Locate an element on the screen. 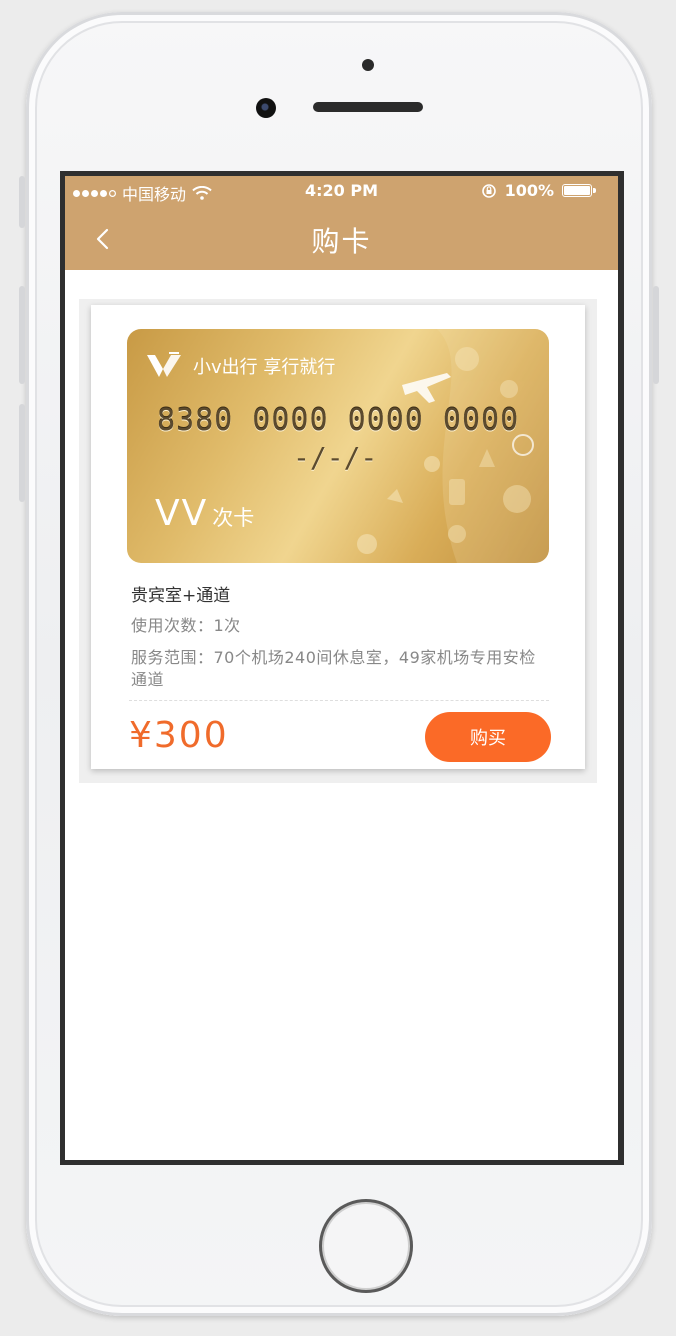  volume-down-button is located at coordinates (22, 453).